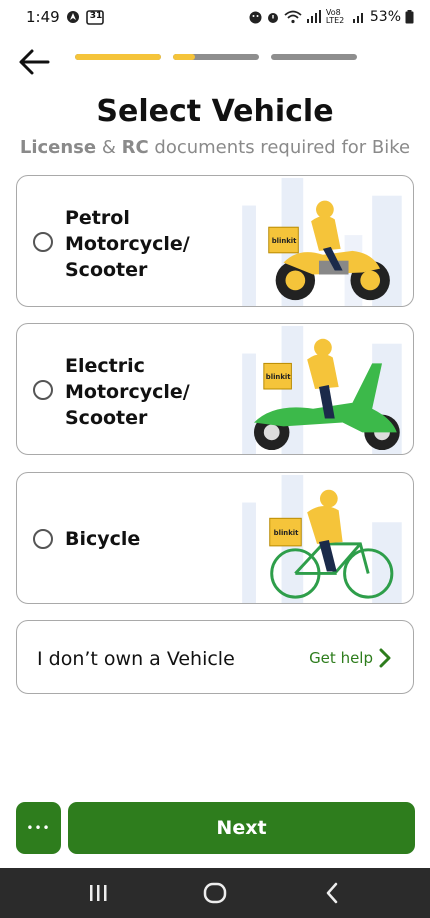  What do you see at coordinates (385, 658) in the screenshot?
I see `chevron-right-icon` at bounding box center [385, 658].